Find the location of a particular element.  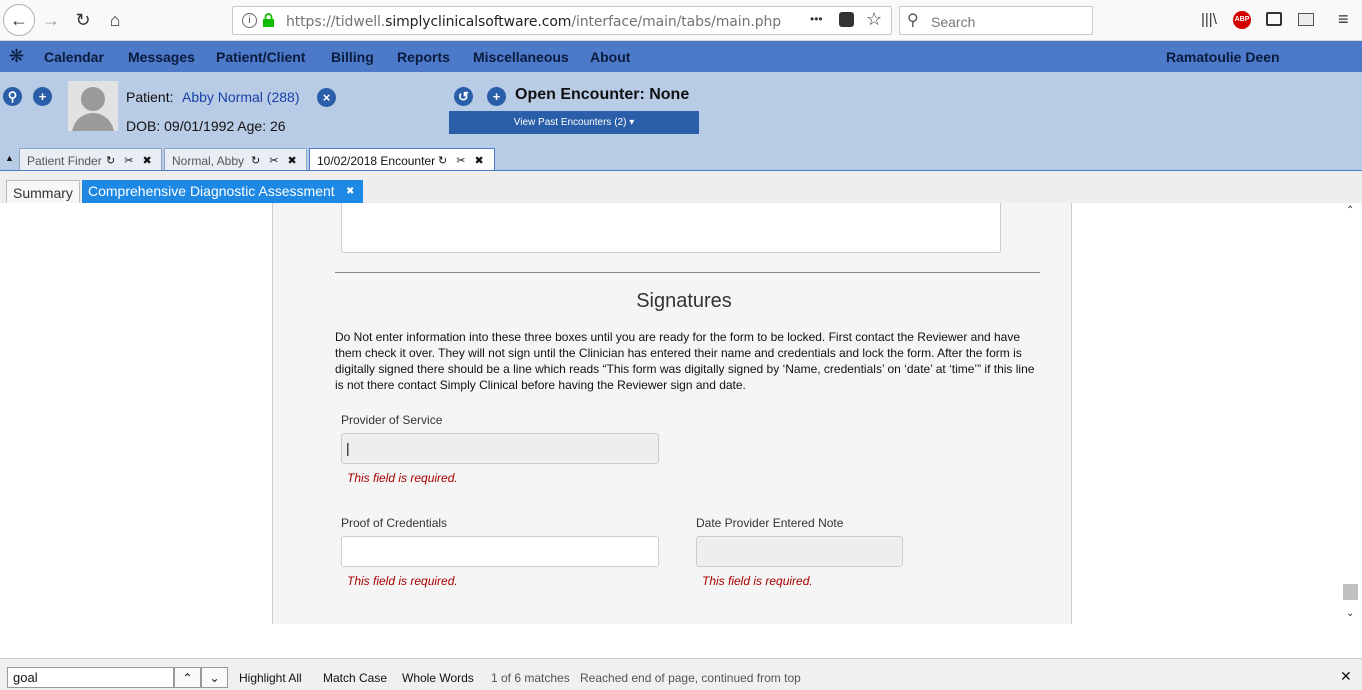

add-patient-icon: + is located at coordinates (42, 96).